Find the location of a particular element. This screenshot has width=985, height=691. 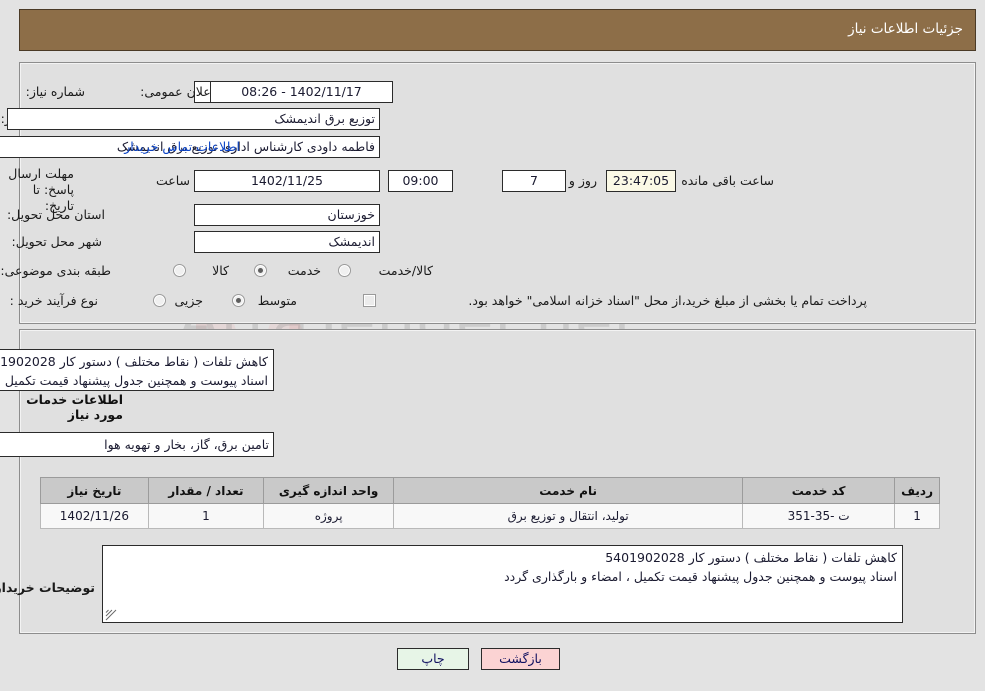

city-label: شهر محل تحویل: is located at coordinates (56, 241).